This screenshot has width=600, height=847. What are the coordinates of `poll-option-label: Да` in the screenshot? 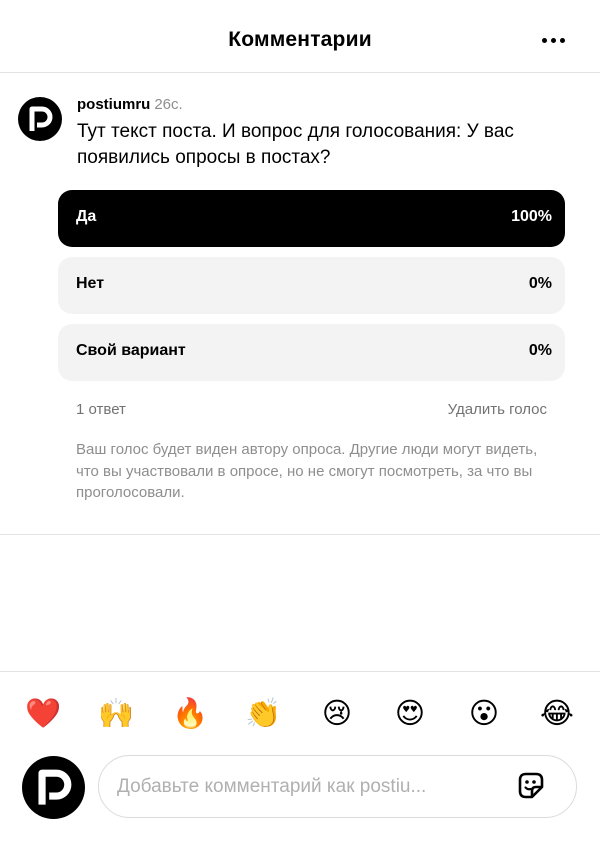 It's located at (86, 216).